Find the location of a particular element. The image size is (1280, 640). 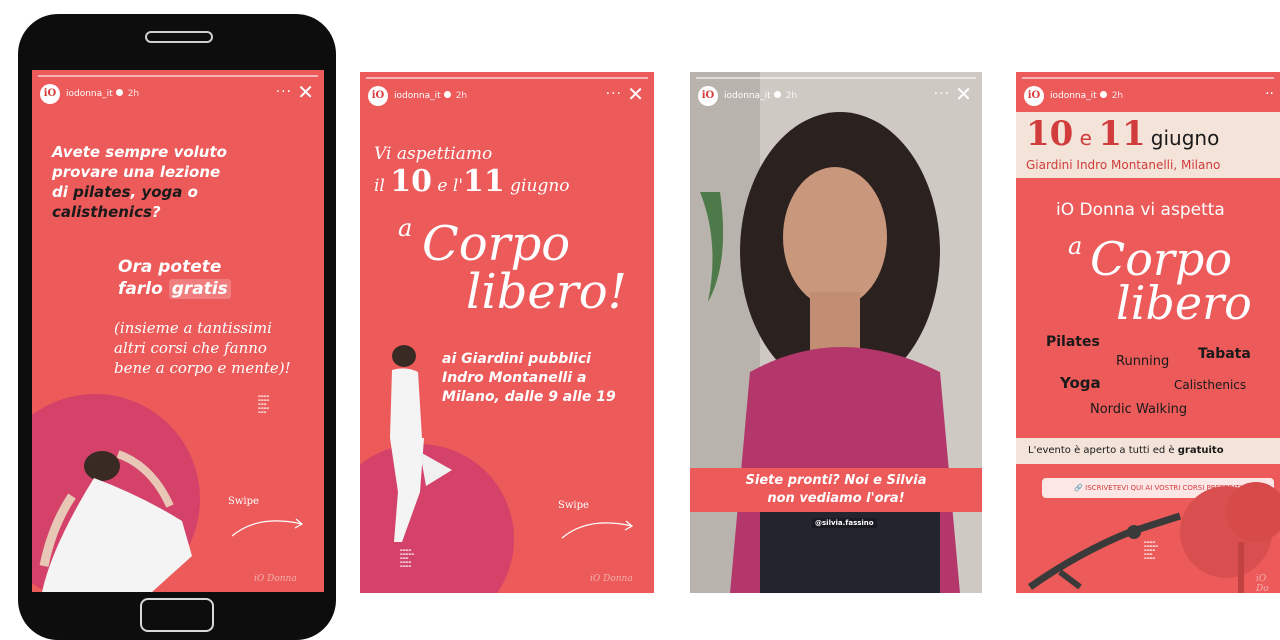

story4-a: a is located at coordinates (1075, 246).